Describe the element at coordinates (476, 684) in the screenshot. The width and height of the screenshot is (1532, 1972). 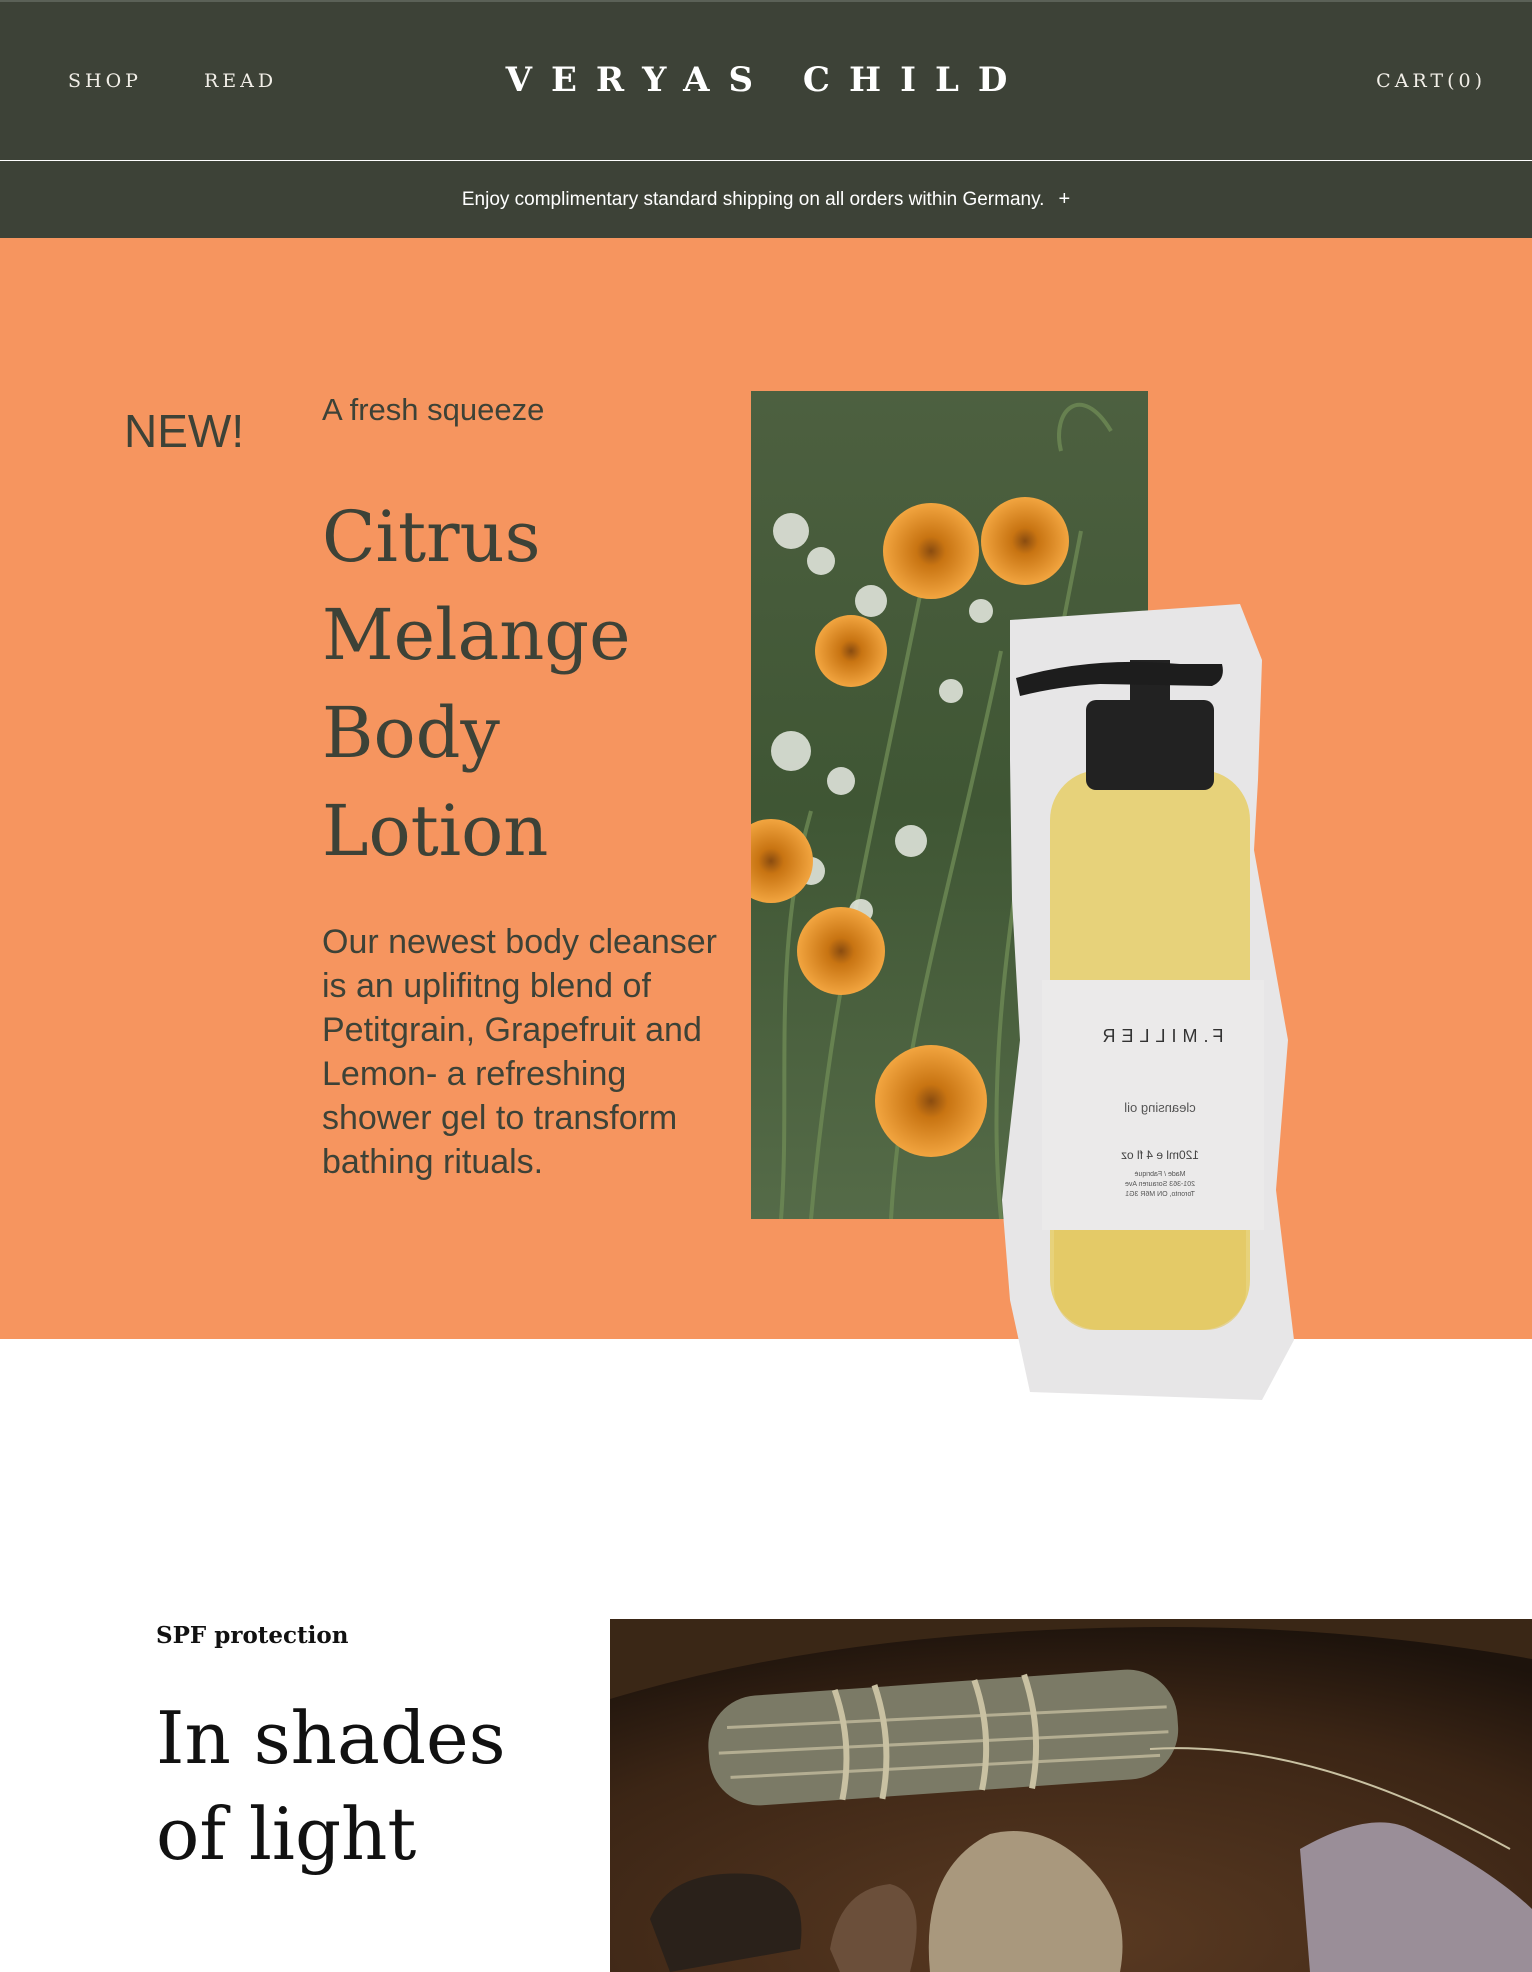
I see `hero-title: Citrus Melange Body Lotion` at that location.